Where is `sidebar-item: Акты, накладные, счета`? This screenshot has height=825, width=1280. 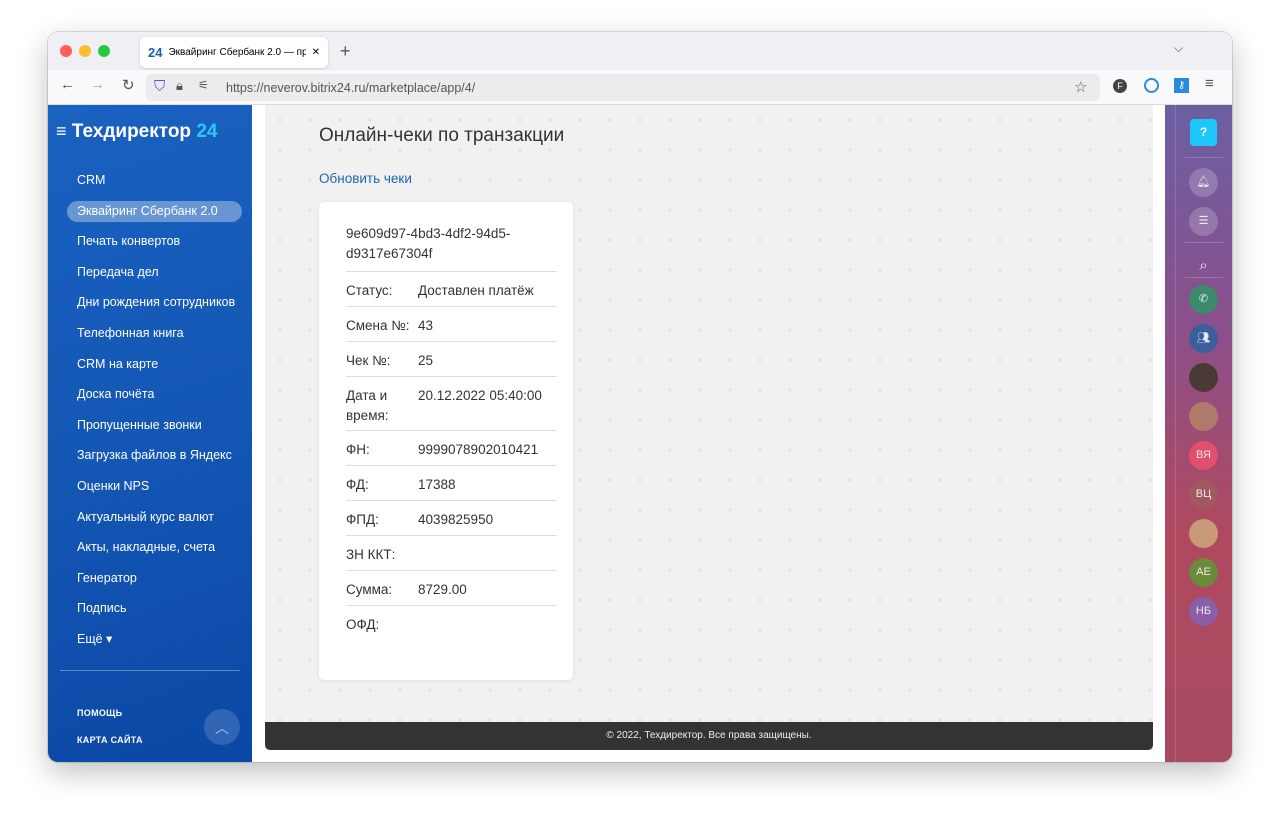 sidebar-item: Акты, накладные, счета is located at coordinates (154, 547).